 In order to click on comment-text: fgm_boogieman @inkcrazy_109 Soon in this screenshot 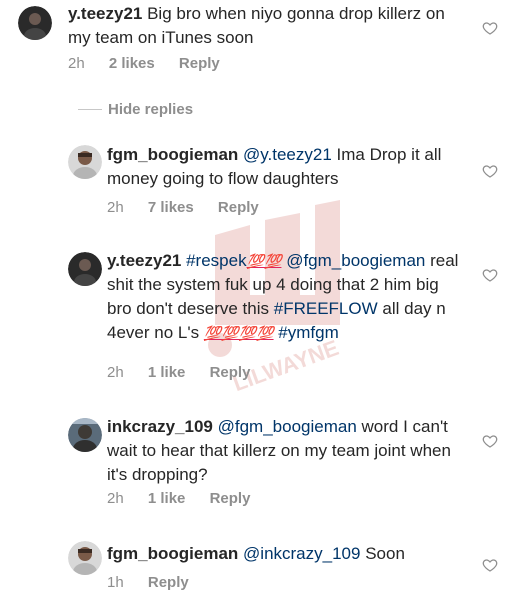, I will do `click(287, 554)`.